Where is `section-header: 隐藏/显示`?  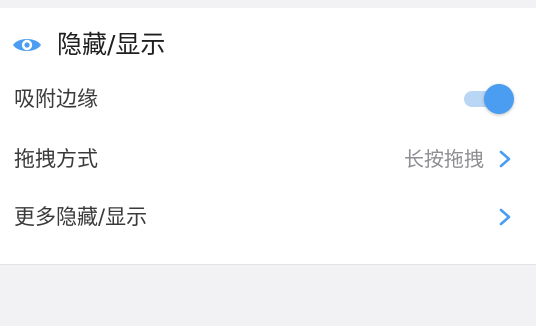 section-header: 隐藏/显示 is located at coordinates (268, 45).